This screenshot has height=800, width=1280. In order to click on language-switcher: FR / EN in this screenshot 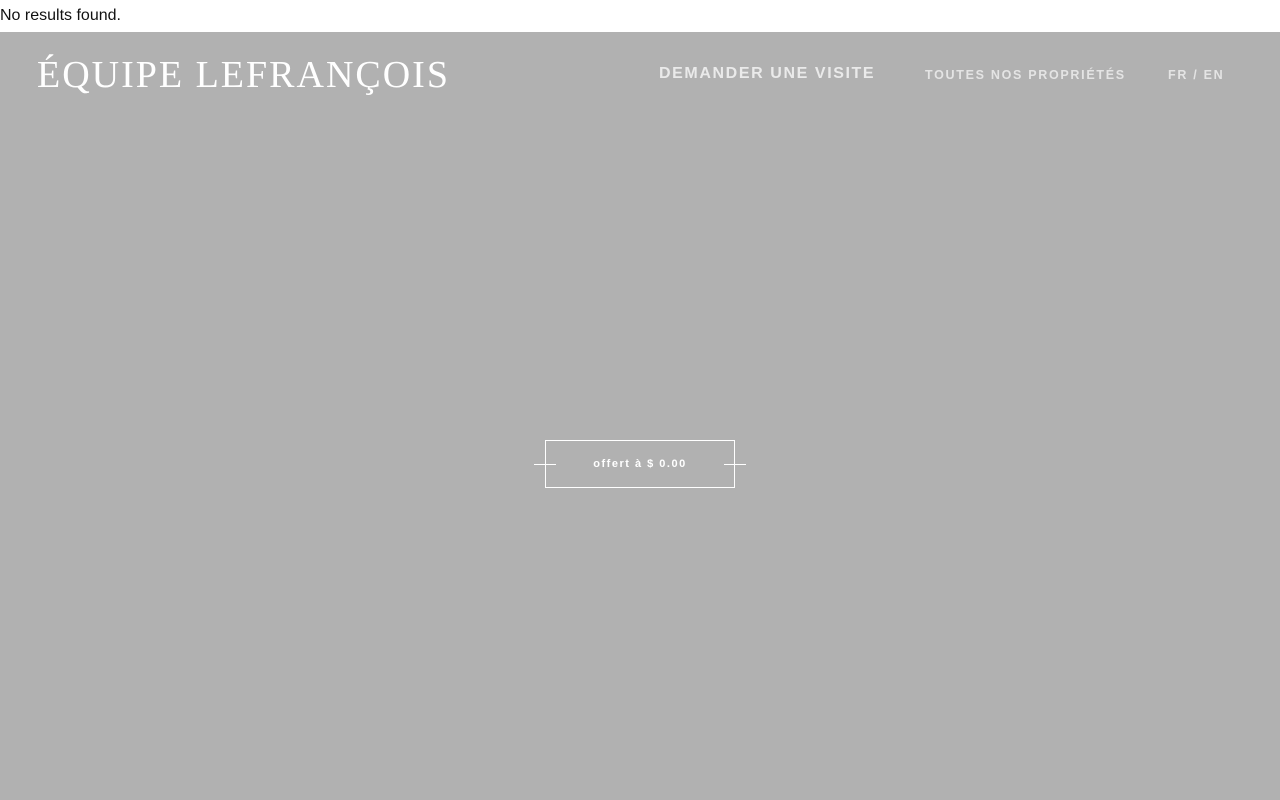, I will do `click(1196, 75)`.